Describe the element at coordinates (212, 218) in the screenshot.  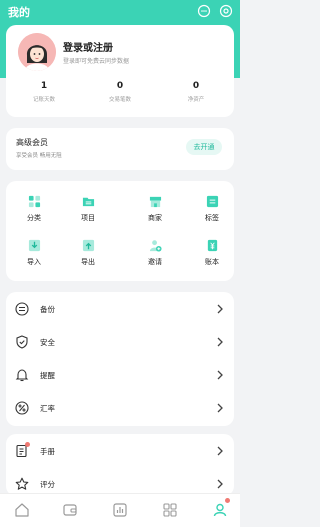
I see `grid-label: 标签` at that location.